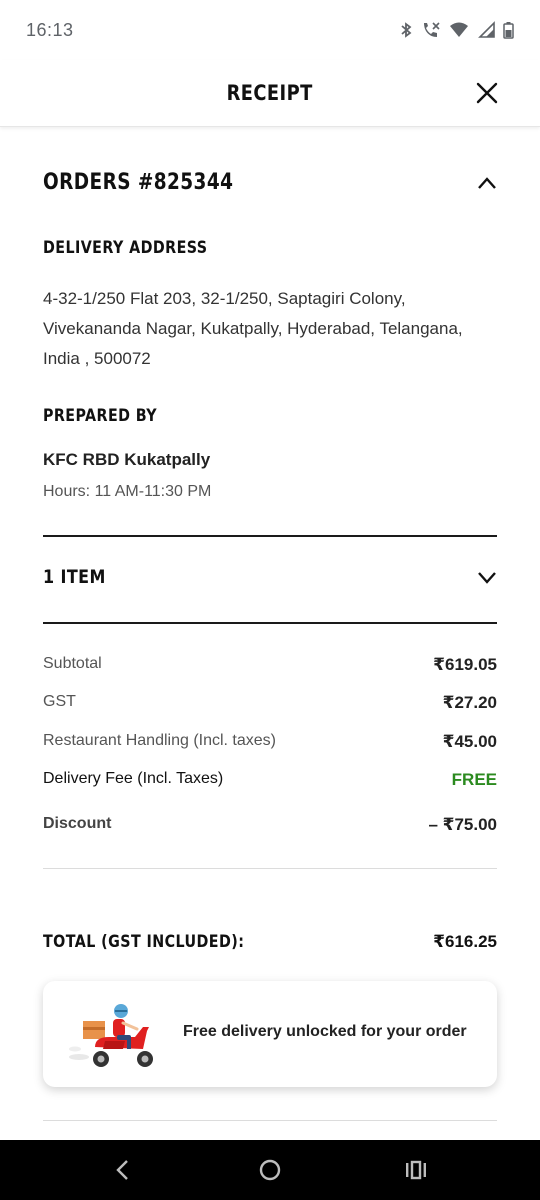 This screenshot has height=1200, width=540. What do you see at coordinates (270, 582) in the screenshot?
I see `items-toggle: 1 ITEM` at bounding box center [270, 582].